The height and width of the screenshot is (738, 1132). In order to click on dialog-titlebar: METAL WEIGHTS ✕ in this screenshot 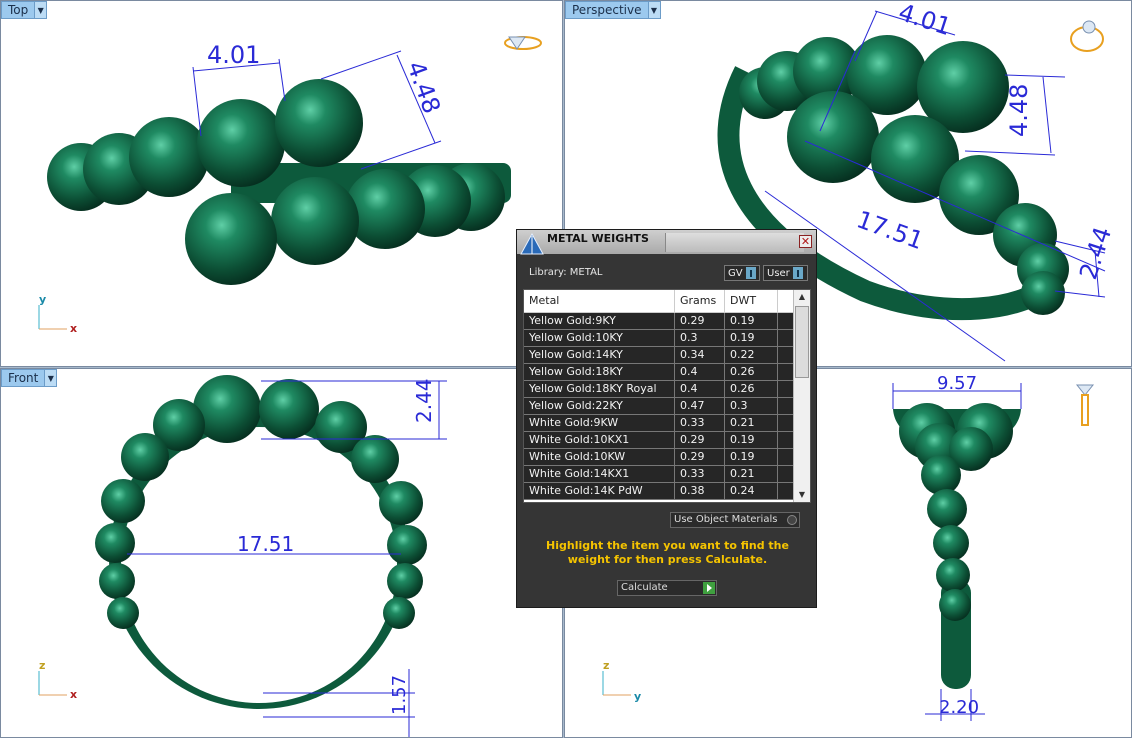, I will do `click(666, 242)`.